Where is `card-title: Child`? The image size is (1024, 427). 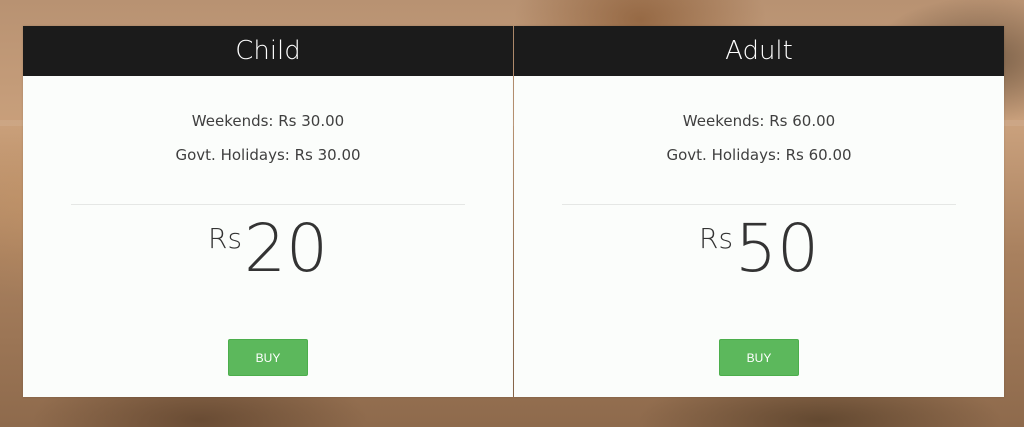
card-title: Child is located at coordinates (268, 51).